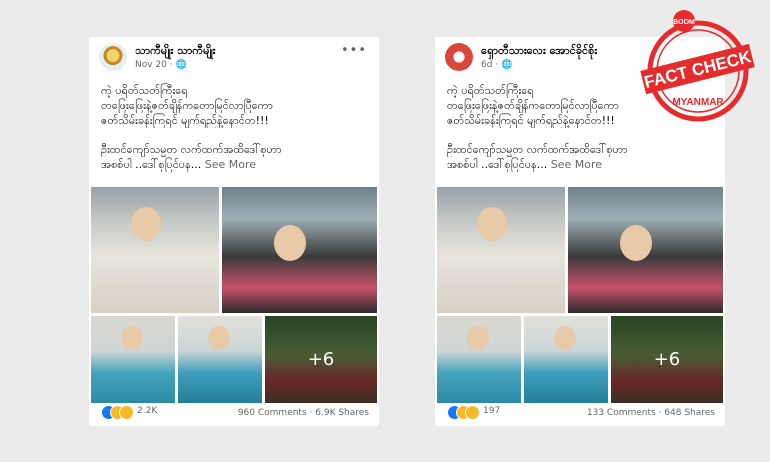  What do you see at coordinates (684, 22) in the screenshot?
I see `svg-text: BOOM` at bounding box center [684, 22].